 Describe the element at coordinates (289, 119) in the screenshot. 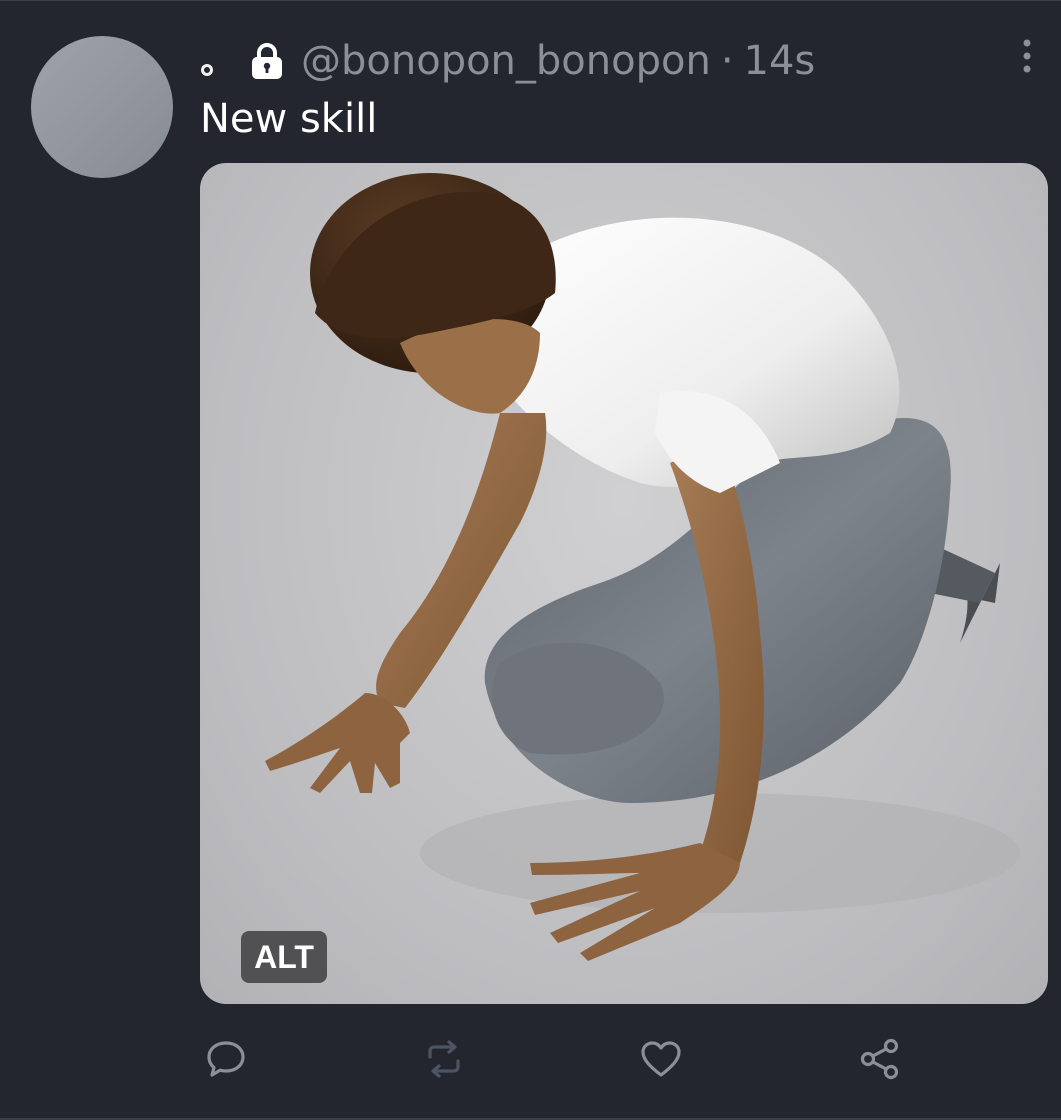

I see `post-text: New skill` at that location.